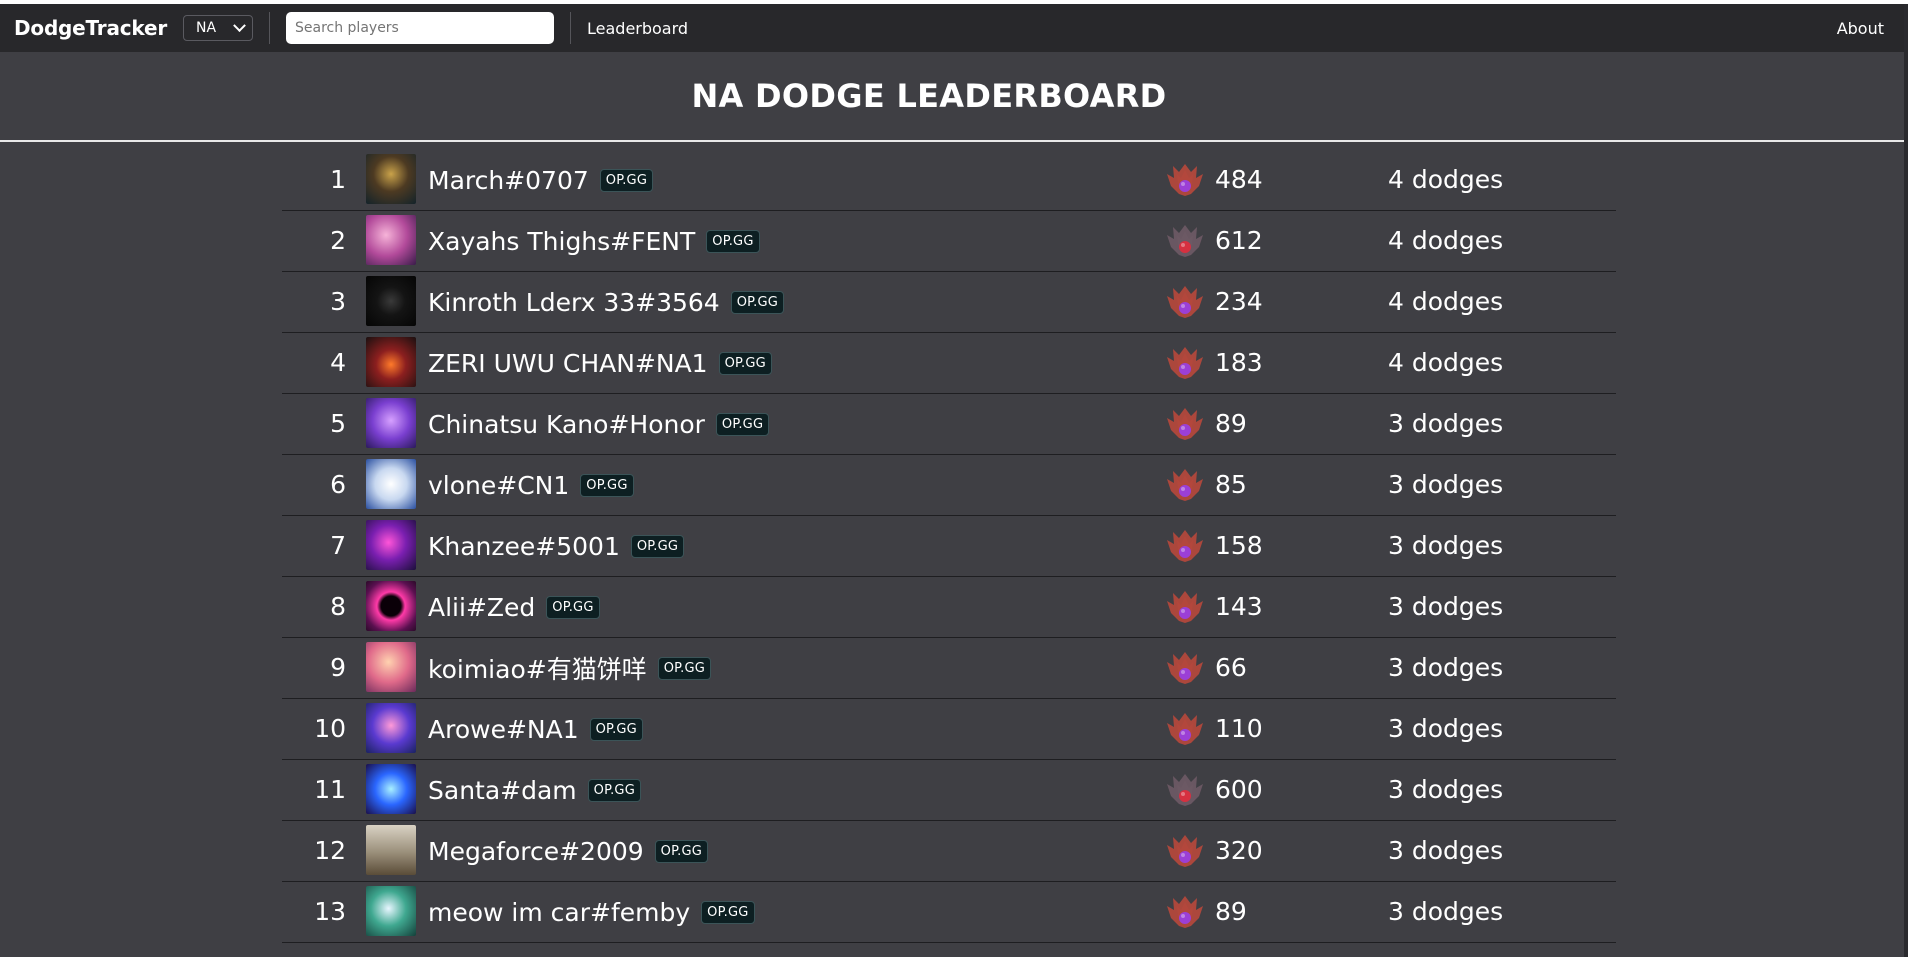 The image size is (1908, 957). What do you see at coordinates (949, 302) in the screenshot?
I see `table-row: 3 Kinroth Lderx 33#3564 OP.GG 234 4 dodges` at bounding box center [949, 302].